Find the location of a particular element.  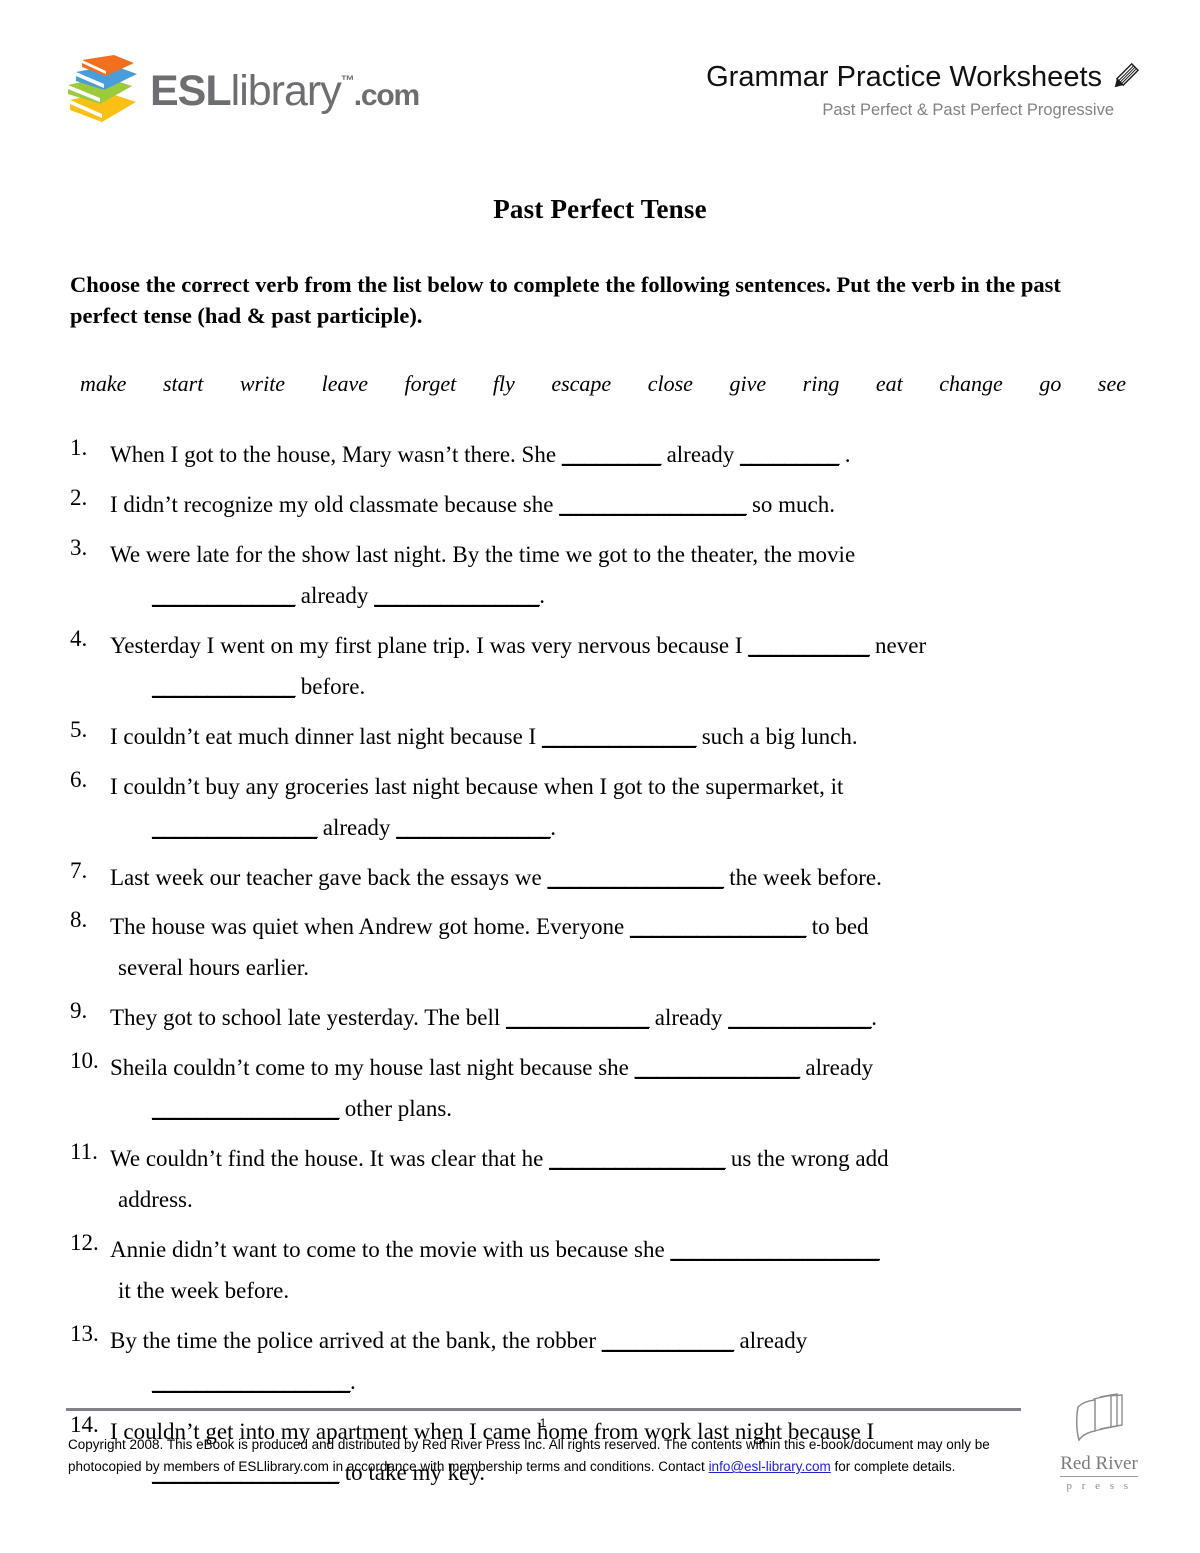

question-line: _____________ already _______________. is located at coordinates (620, 596).